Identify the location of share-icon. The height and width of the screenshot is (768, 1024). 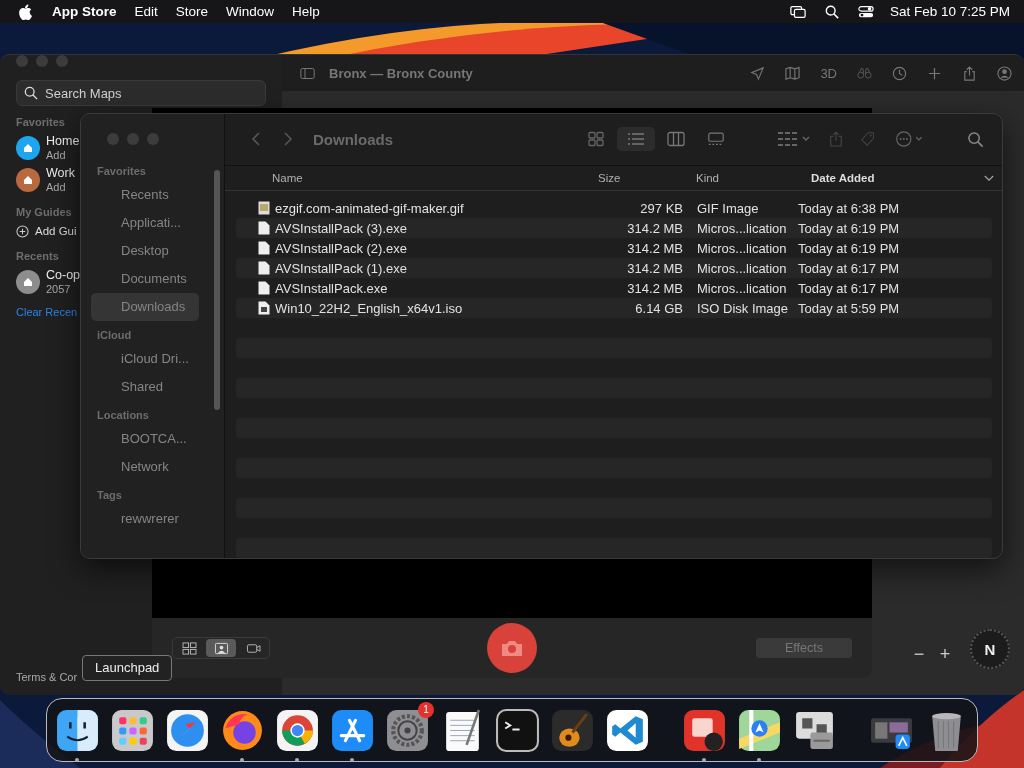
(969, 73).